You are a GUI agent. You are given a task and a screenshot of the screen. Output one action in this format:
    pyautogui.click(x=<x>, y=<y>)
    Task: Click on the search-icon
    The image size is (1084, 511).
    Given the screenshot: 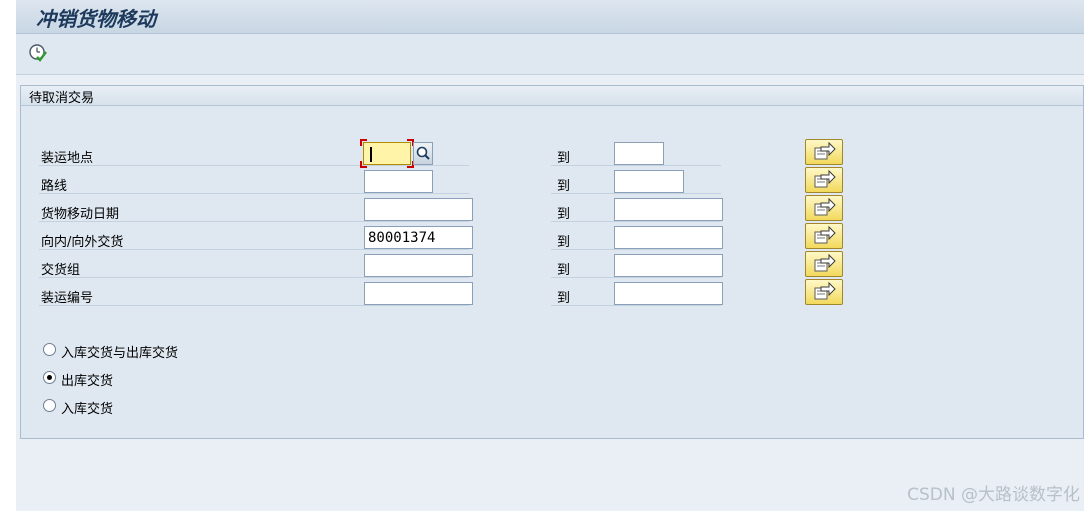 What is the action you would take?
    pyautogui.click(x=423, y=153)
    